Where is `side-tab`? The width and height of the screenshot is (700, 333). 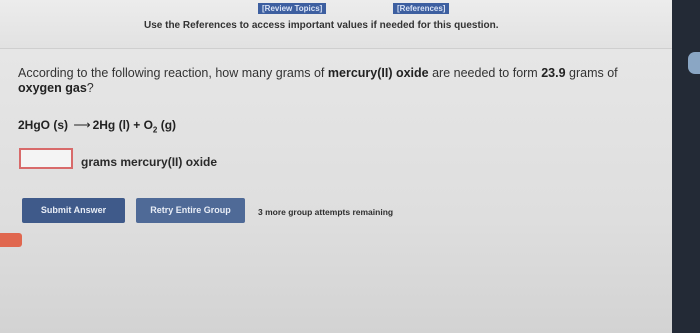
side-tab is located at coordinates (11, 240).